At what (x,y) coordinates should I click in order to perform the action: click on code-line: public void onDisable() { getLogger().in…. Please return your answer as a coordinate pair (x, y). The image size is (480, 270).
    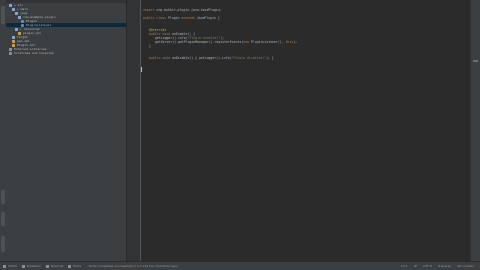
    Looking at the image, I should click on (211, 58).